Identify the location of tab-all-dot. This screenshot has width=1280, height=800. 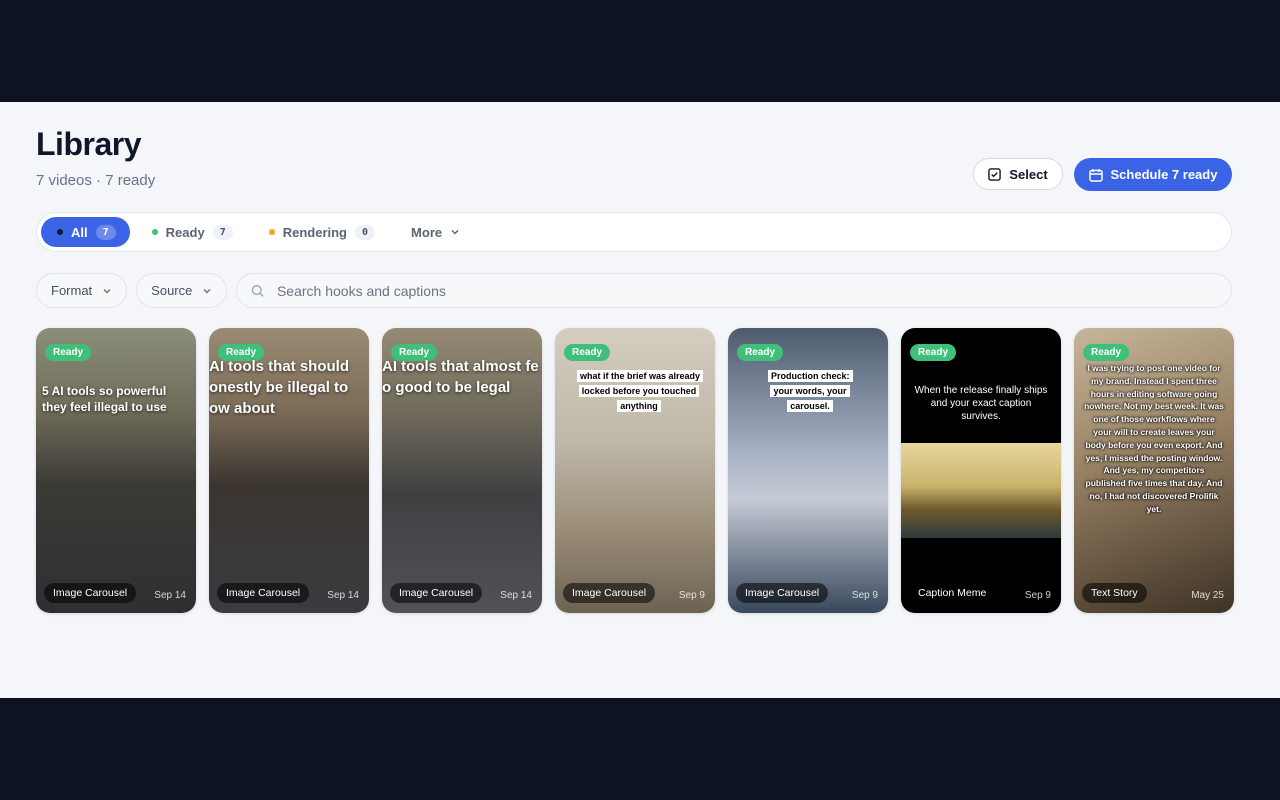
(60, 232).